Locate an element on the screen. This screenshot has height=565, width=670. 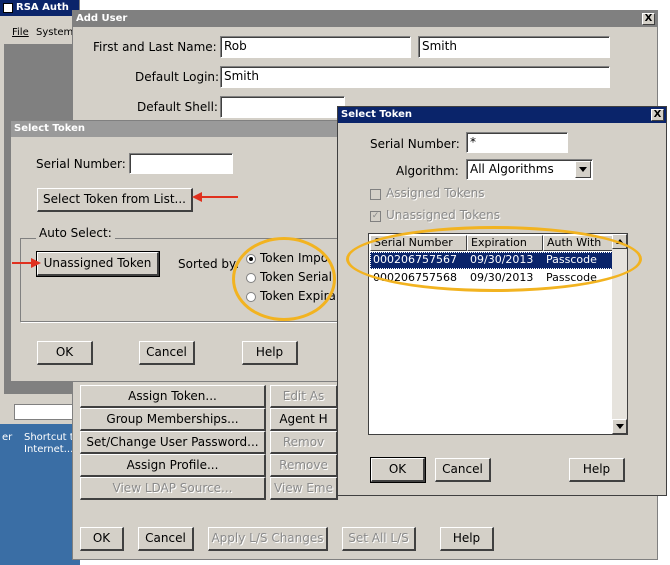
auto-select-label: Auto Select: is located at coordinates (75, 233).